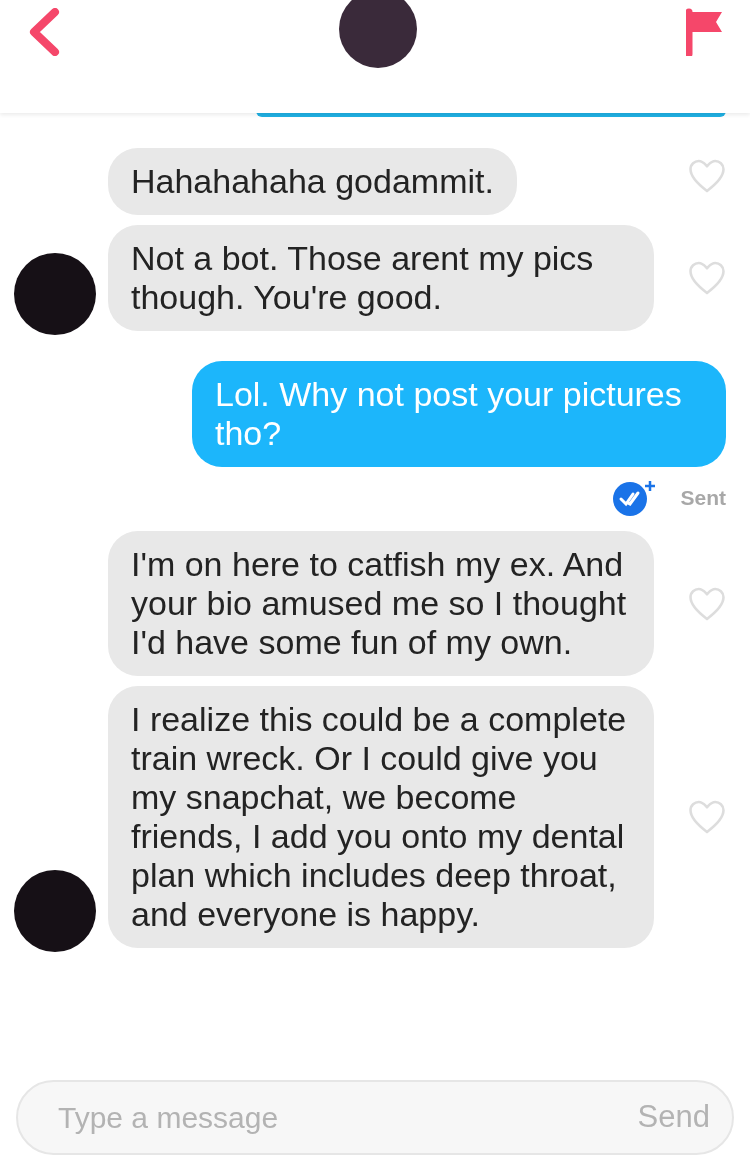  Describe the element at coordinates (375, 1117) in the screenshot. I see `message-field: Type a message Send` at that location.